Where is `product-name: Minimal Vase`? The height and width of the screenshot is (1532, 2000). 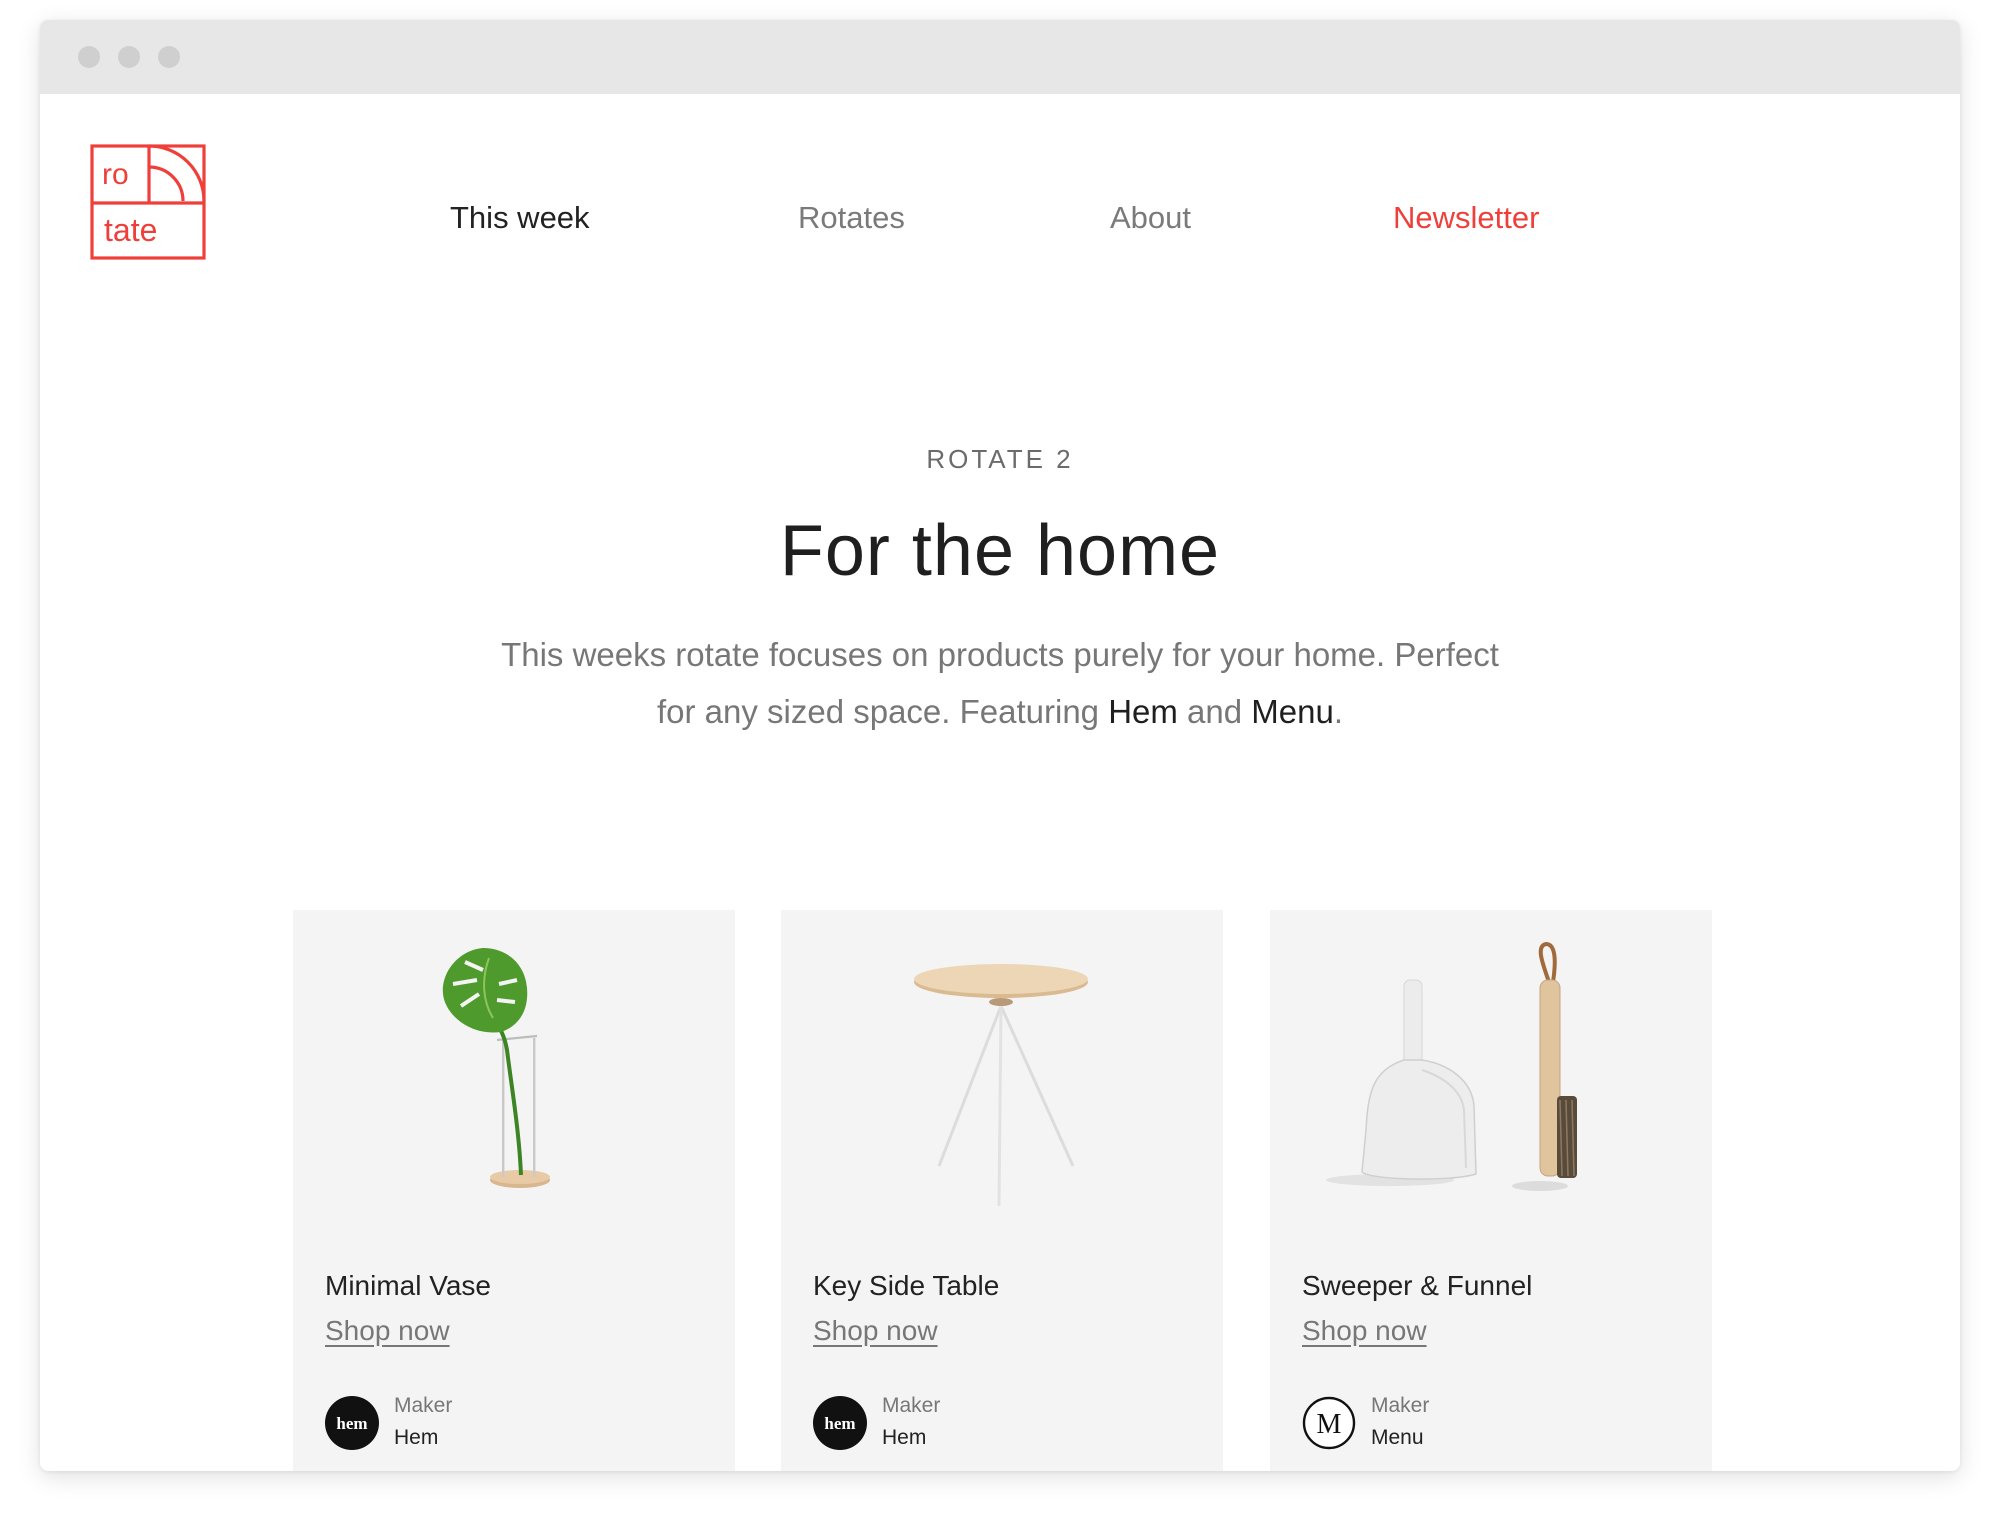
product-name: Minimal Vase is located at coordinates (408, 1285).